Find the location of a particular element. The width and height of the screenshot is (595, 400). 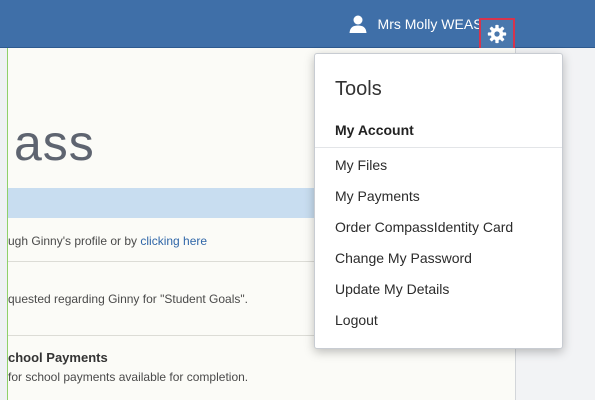

page-title: ass is located at coordinates (54, 143).